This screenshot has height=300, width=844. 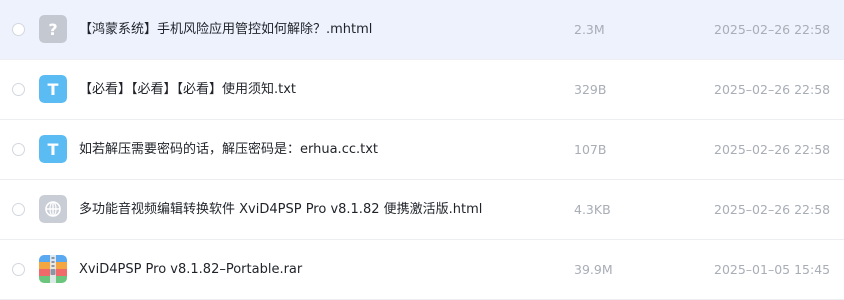 I want to click on file-name: XviD4PSP Pro v8.1.82–Portable.rar, so click(x=190, y=270).